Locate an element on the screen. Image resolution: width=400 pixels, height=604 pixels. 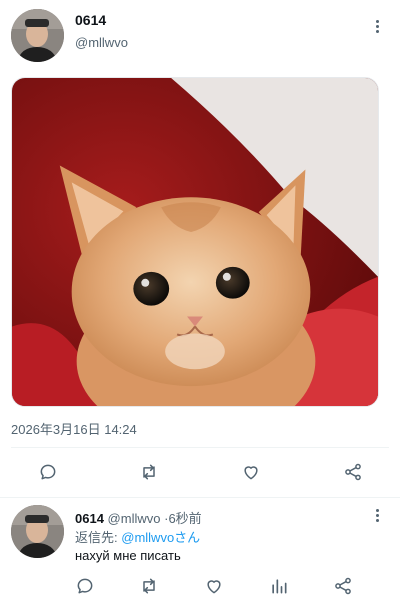
reply-author-handle: @mllwvo is located at coordinates (134, 518).